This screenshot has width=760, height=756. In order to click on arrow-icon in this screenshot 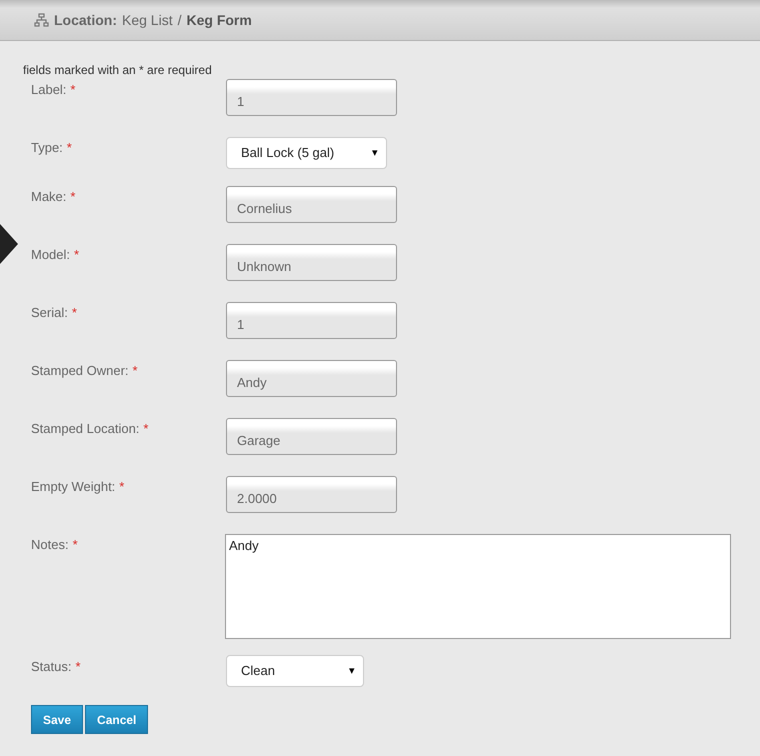, I will do `click(9, 244)`.